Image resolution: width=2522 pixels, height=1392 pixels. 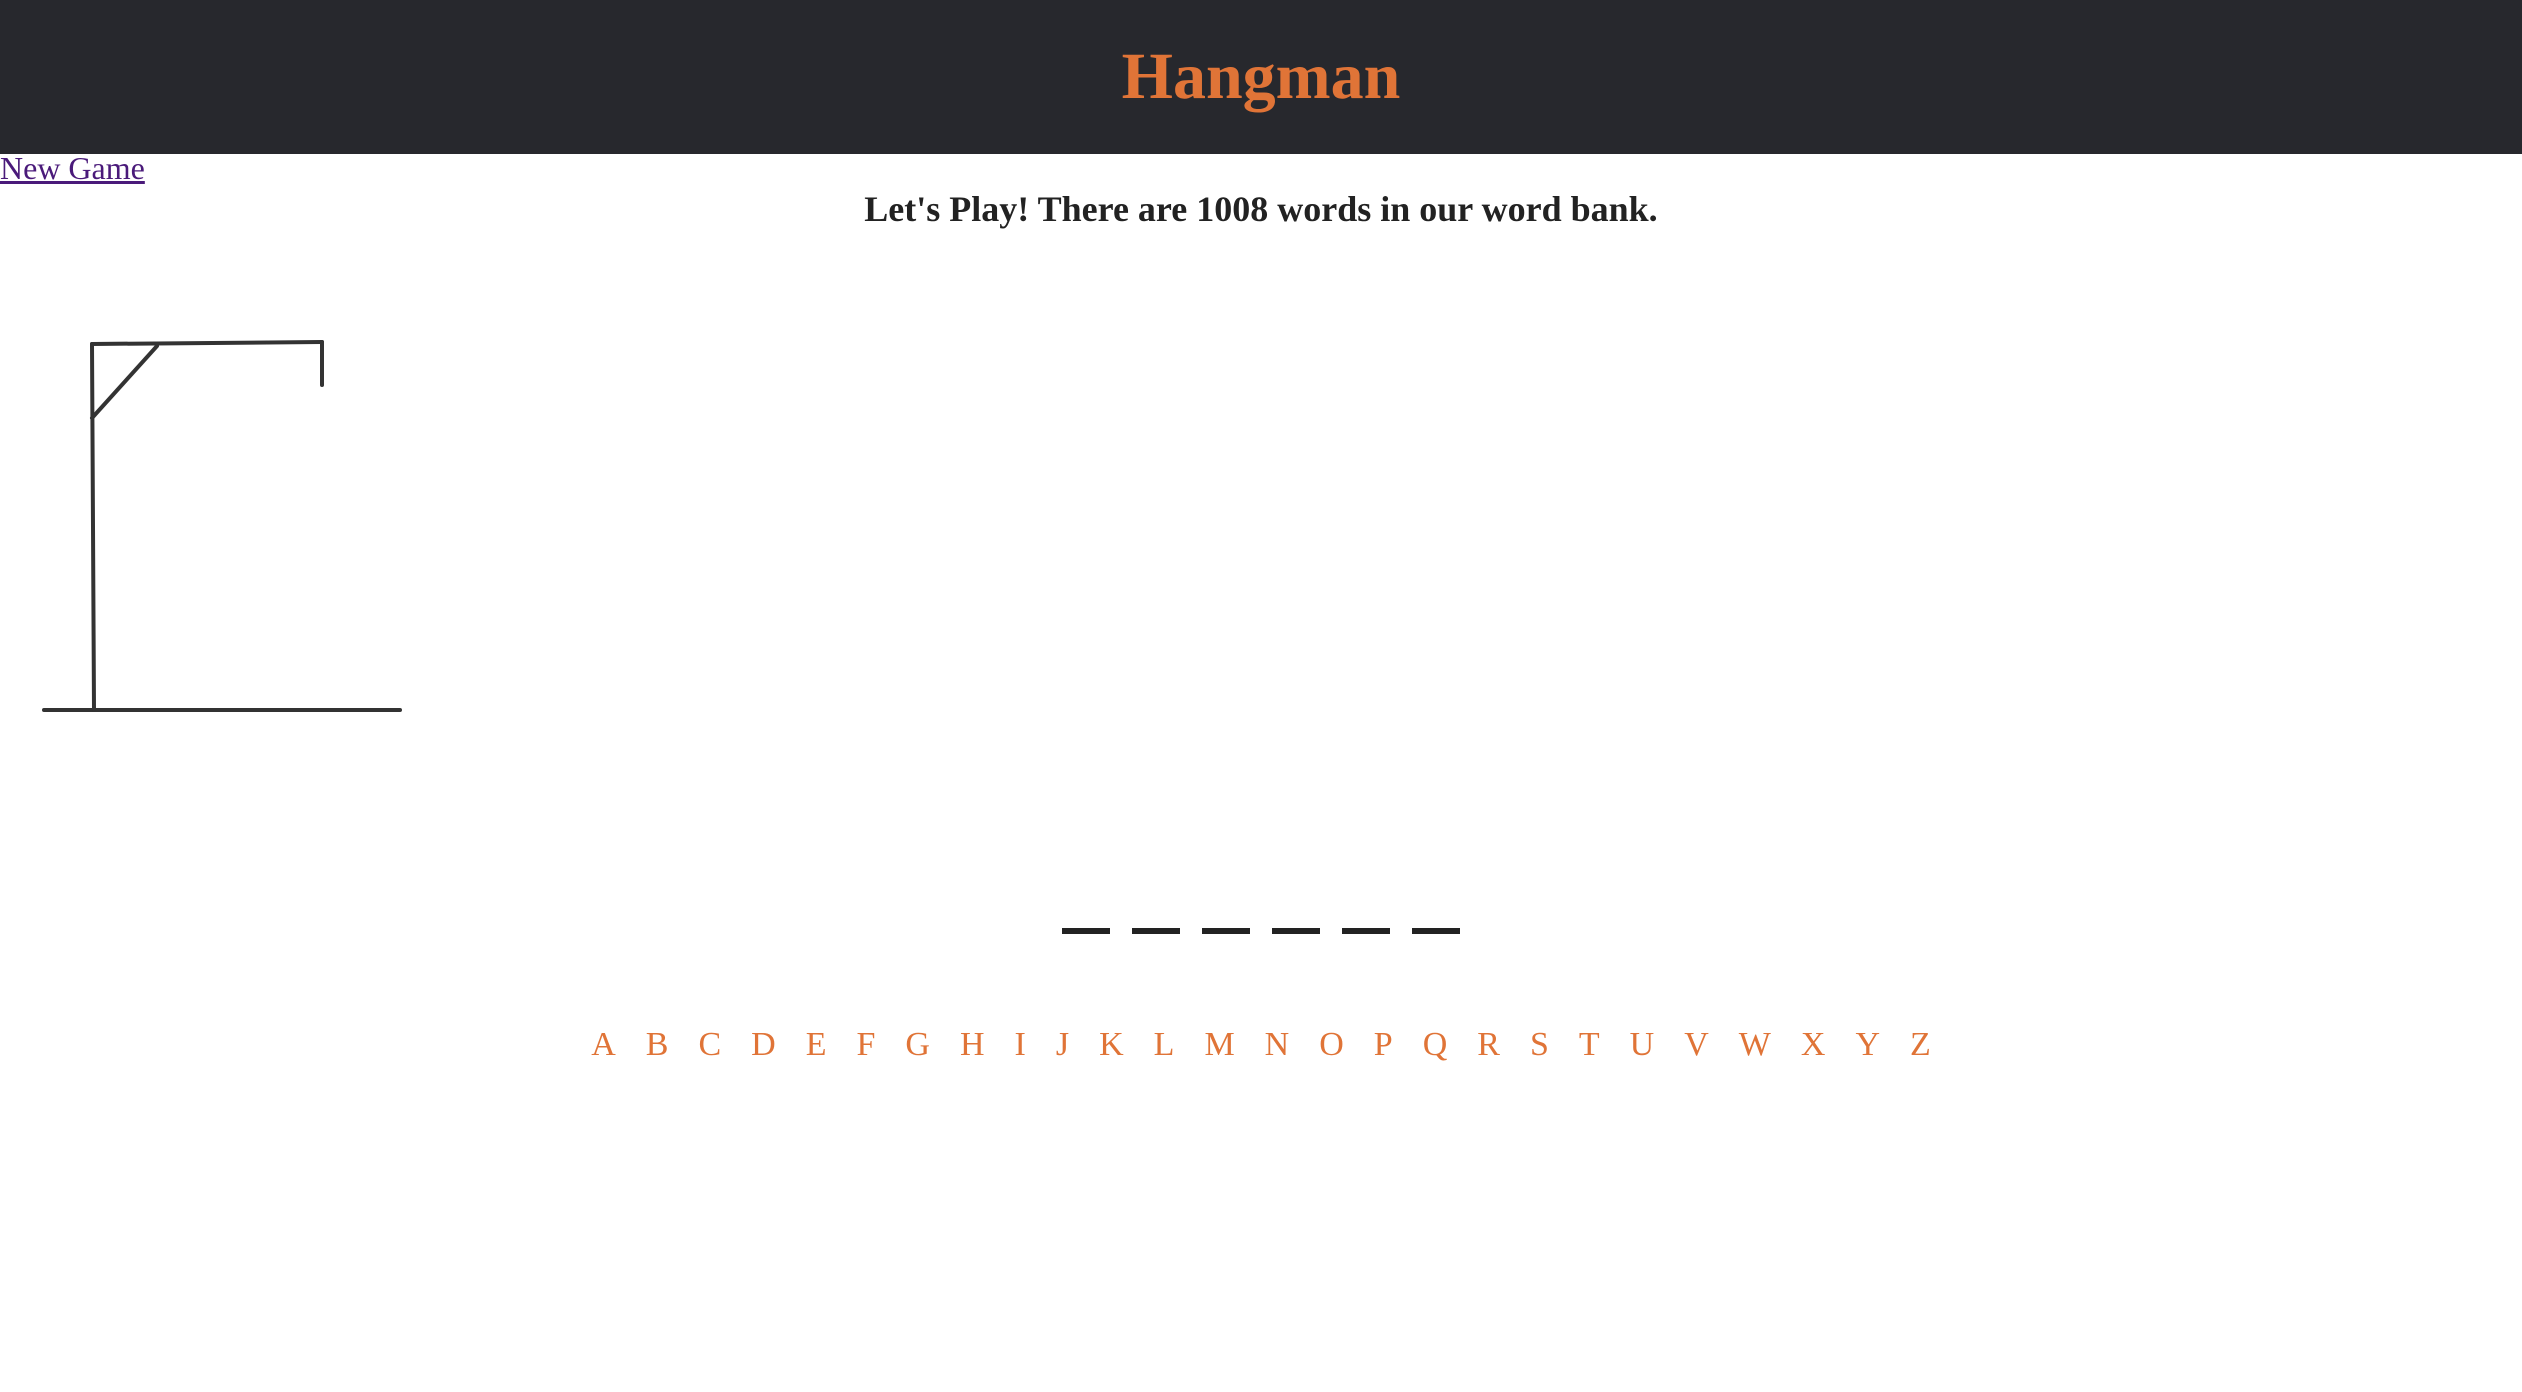 What do you see at coordinates (657, 1045) in the screenshot?
I see `letter-button-b: B` at bounding box center [657, 1045].